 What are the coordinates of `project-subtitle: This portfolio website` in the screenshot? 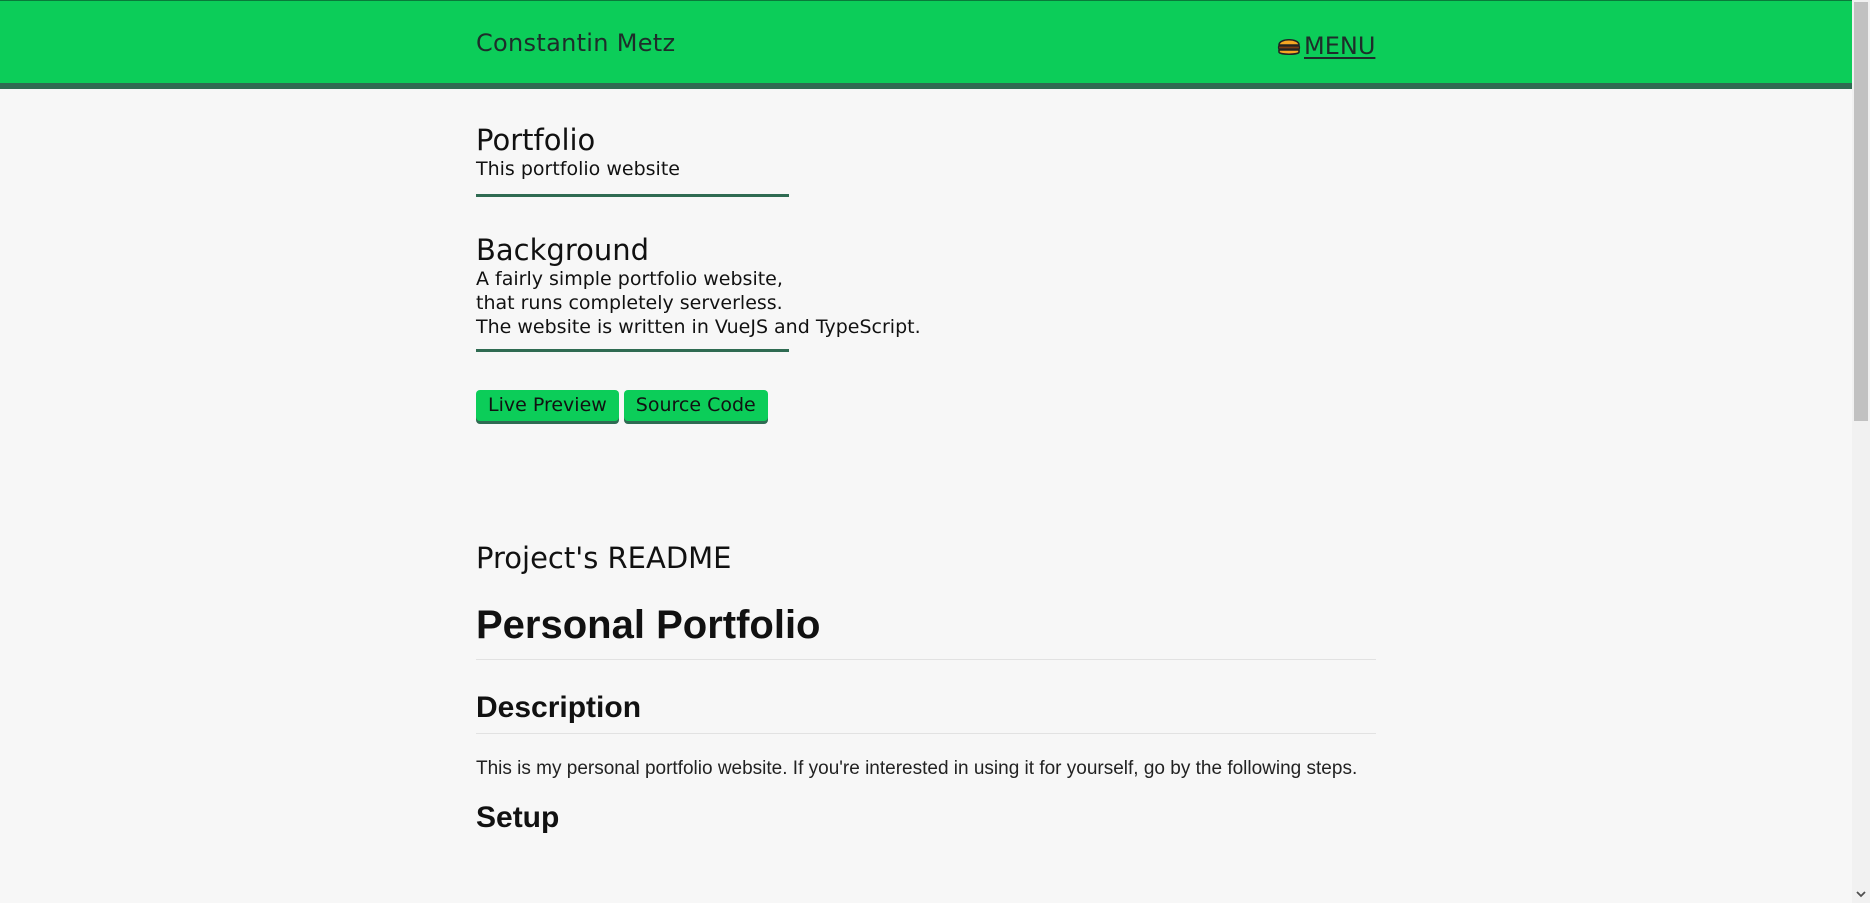 It's located at (578, 168).